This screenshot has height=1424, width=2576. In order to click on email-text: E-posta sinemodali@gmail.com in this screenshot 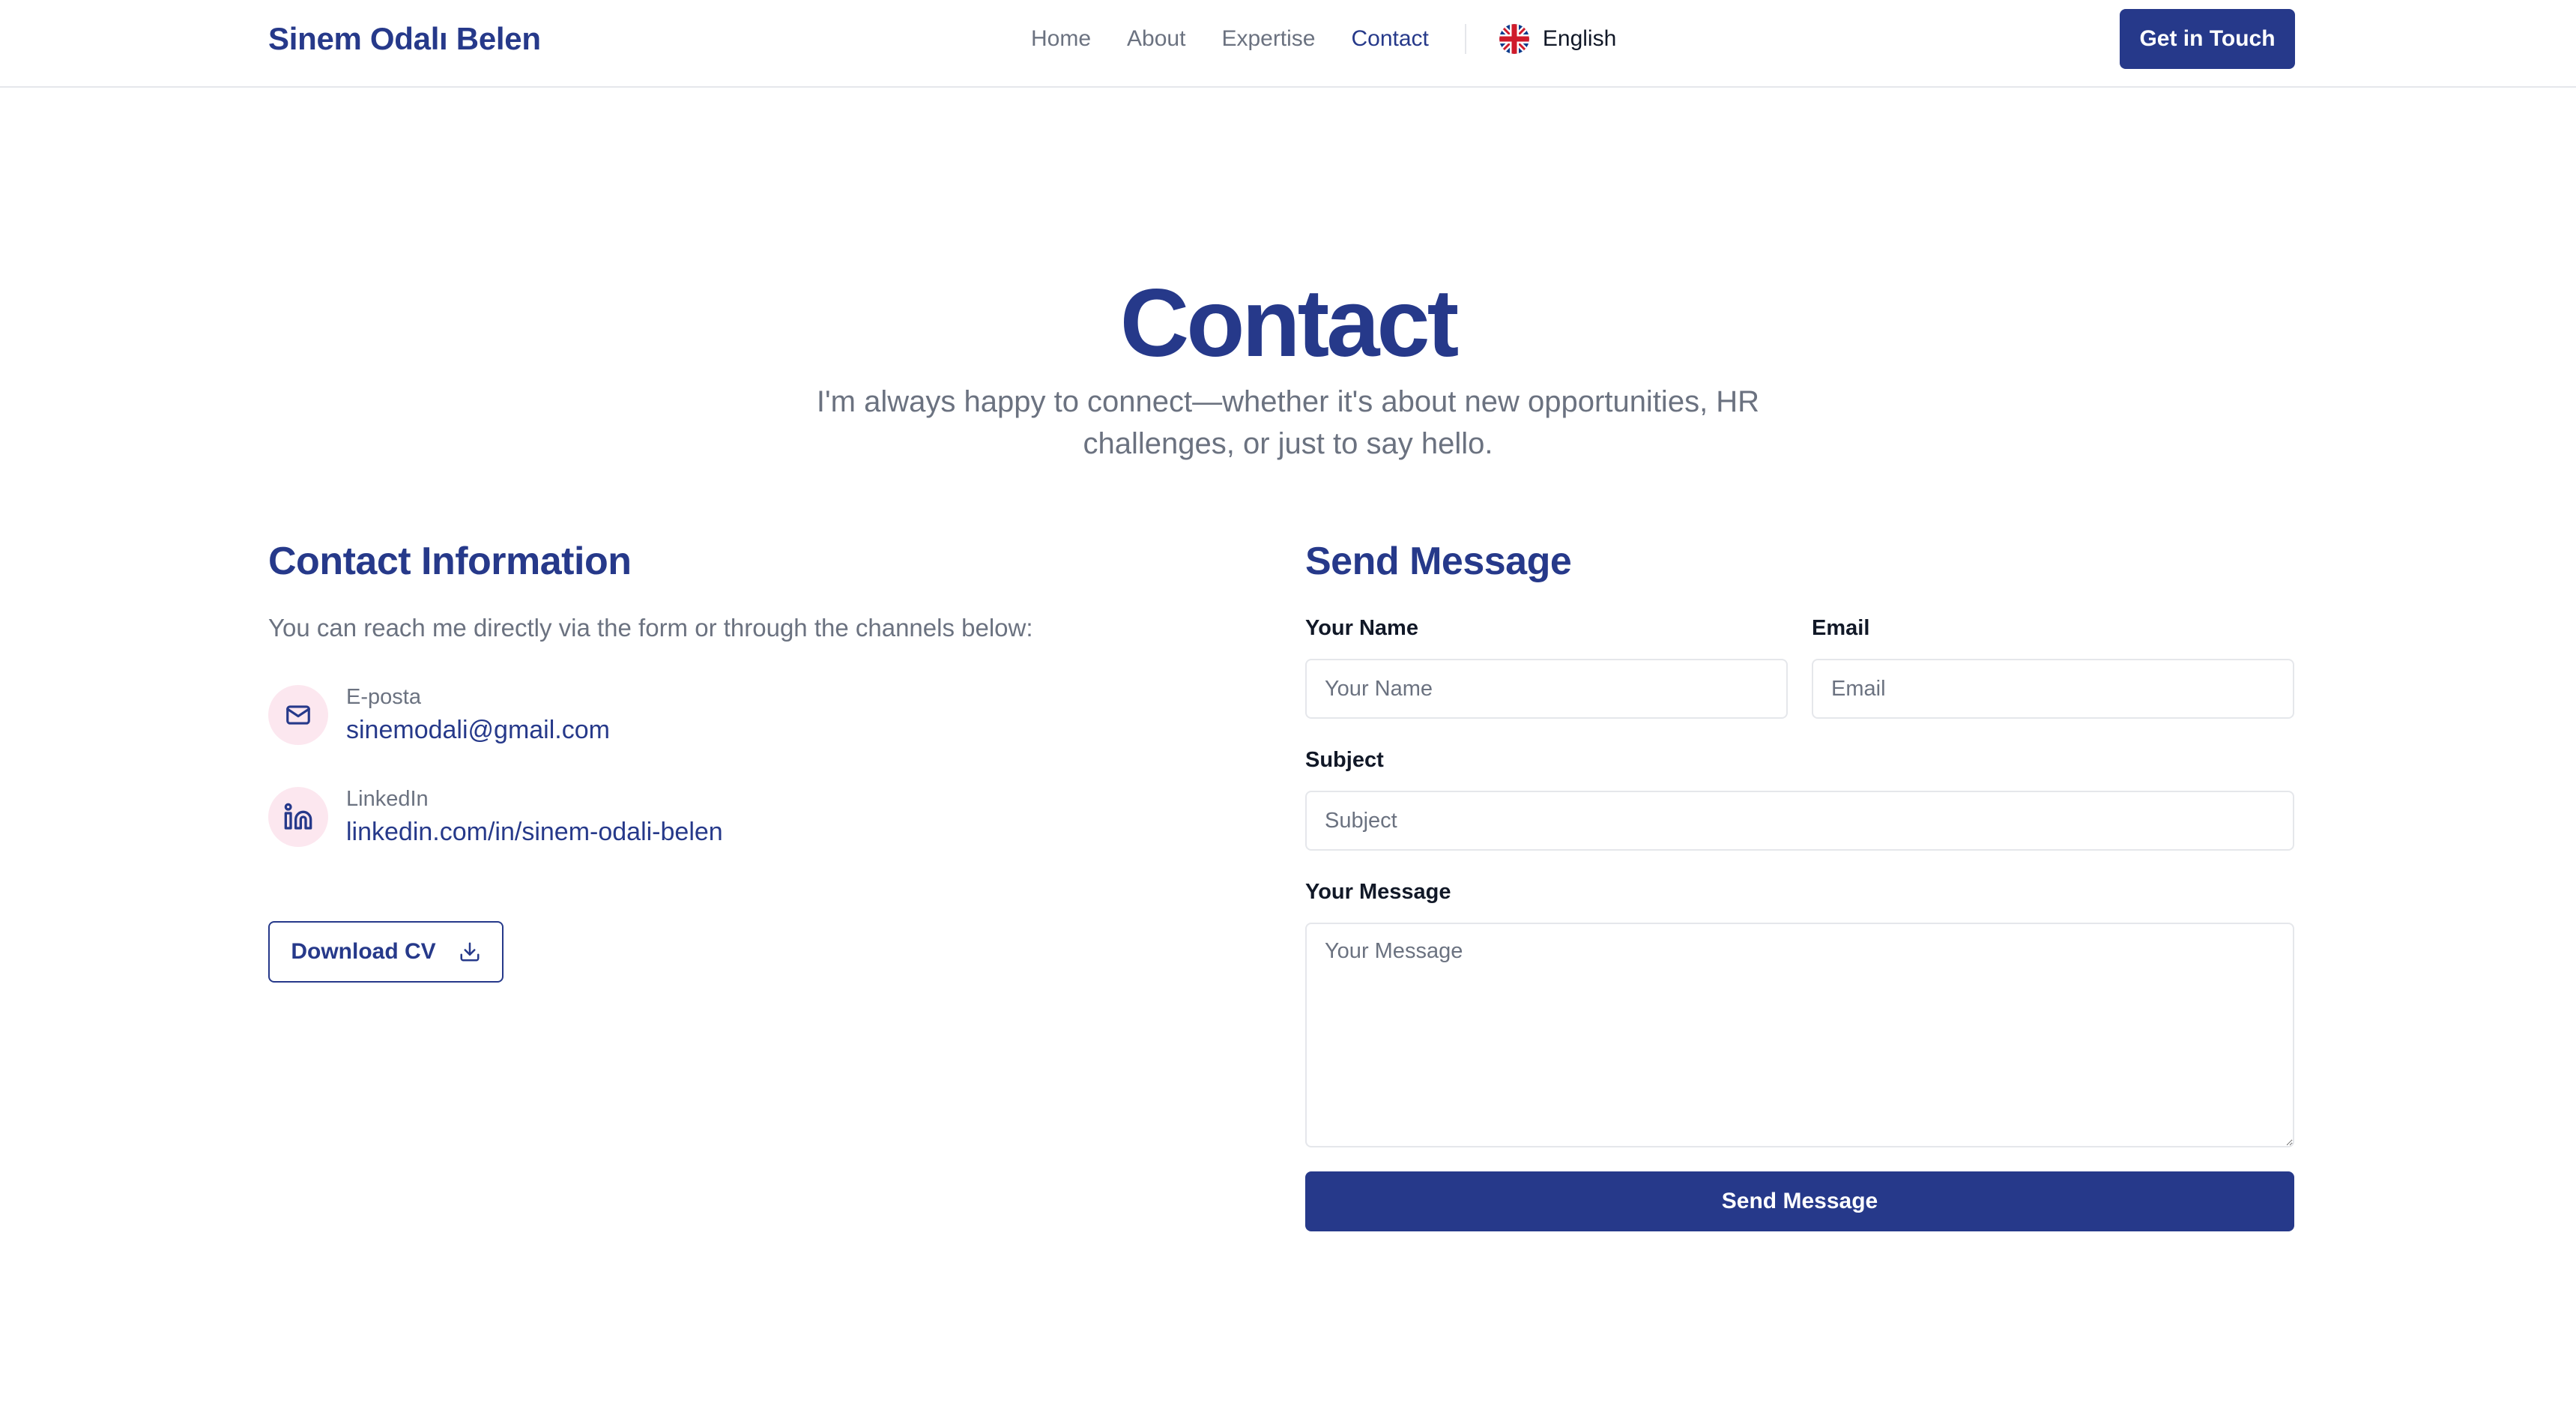, I will do `click(478, 715)`.